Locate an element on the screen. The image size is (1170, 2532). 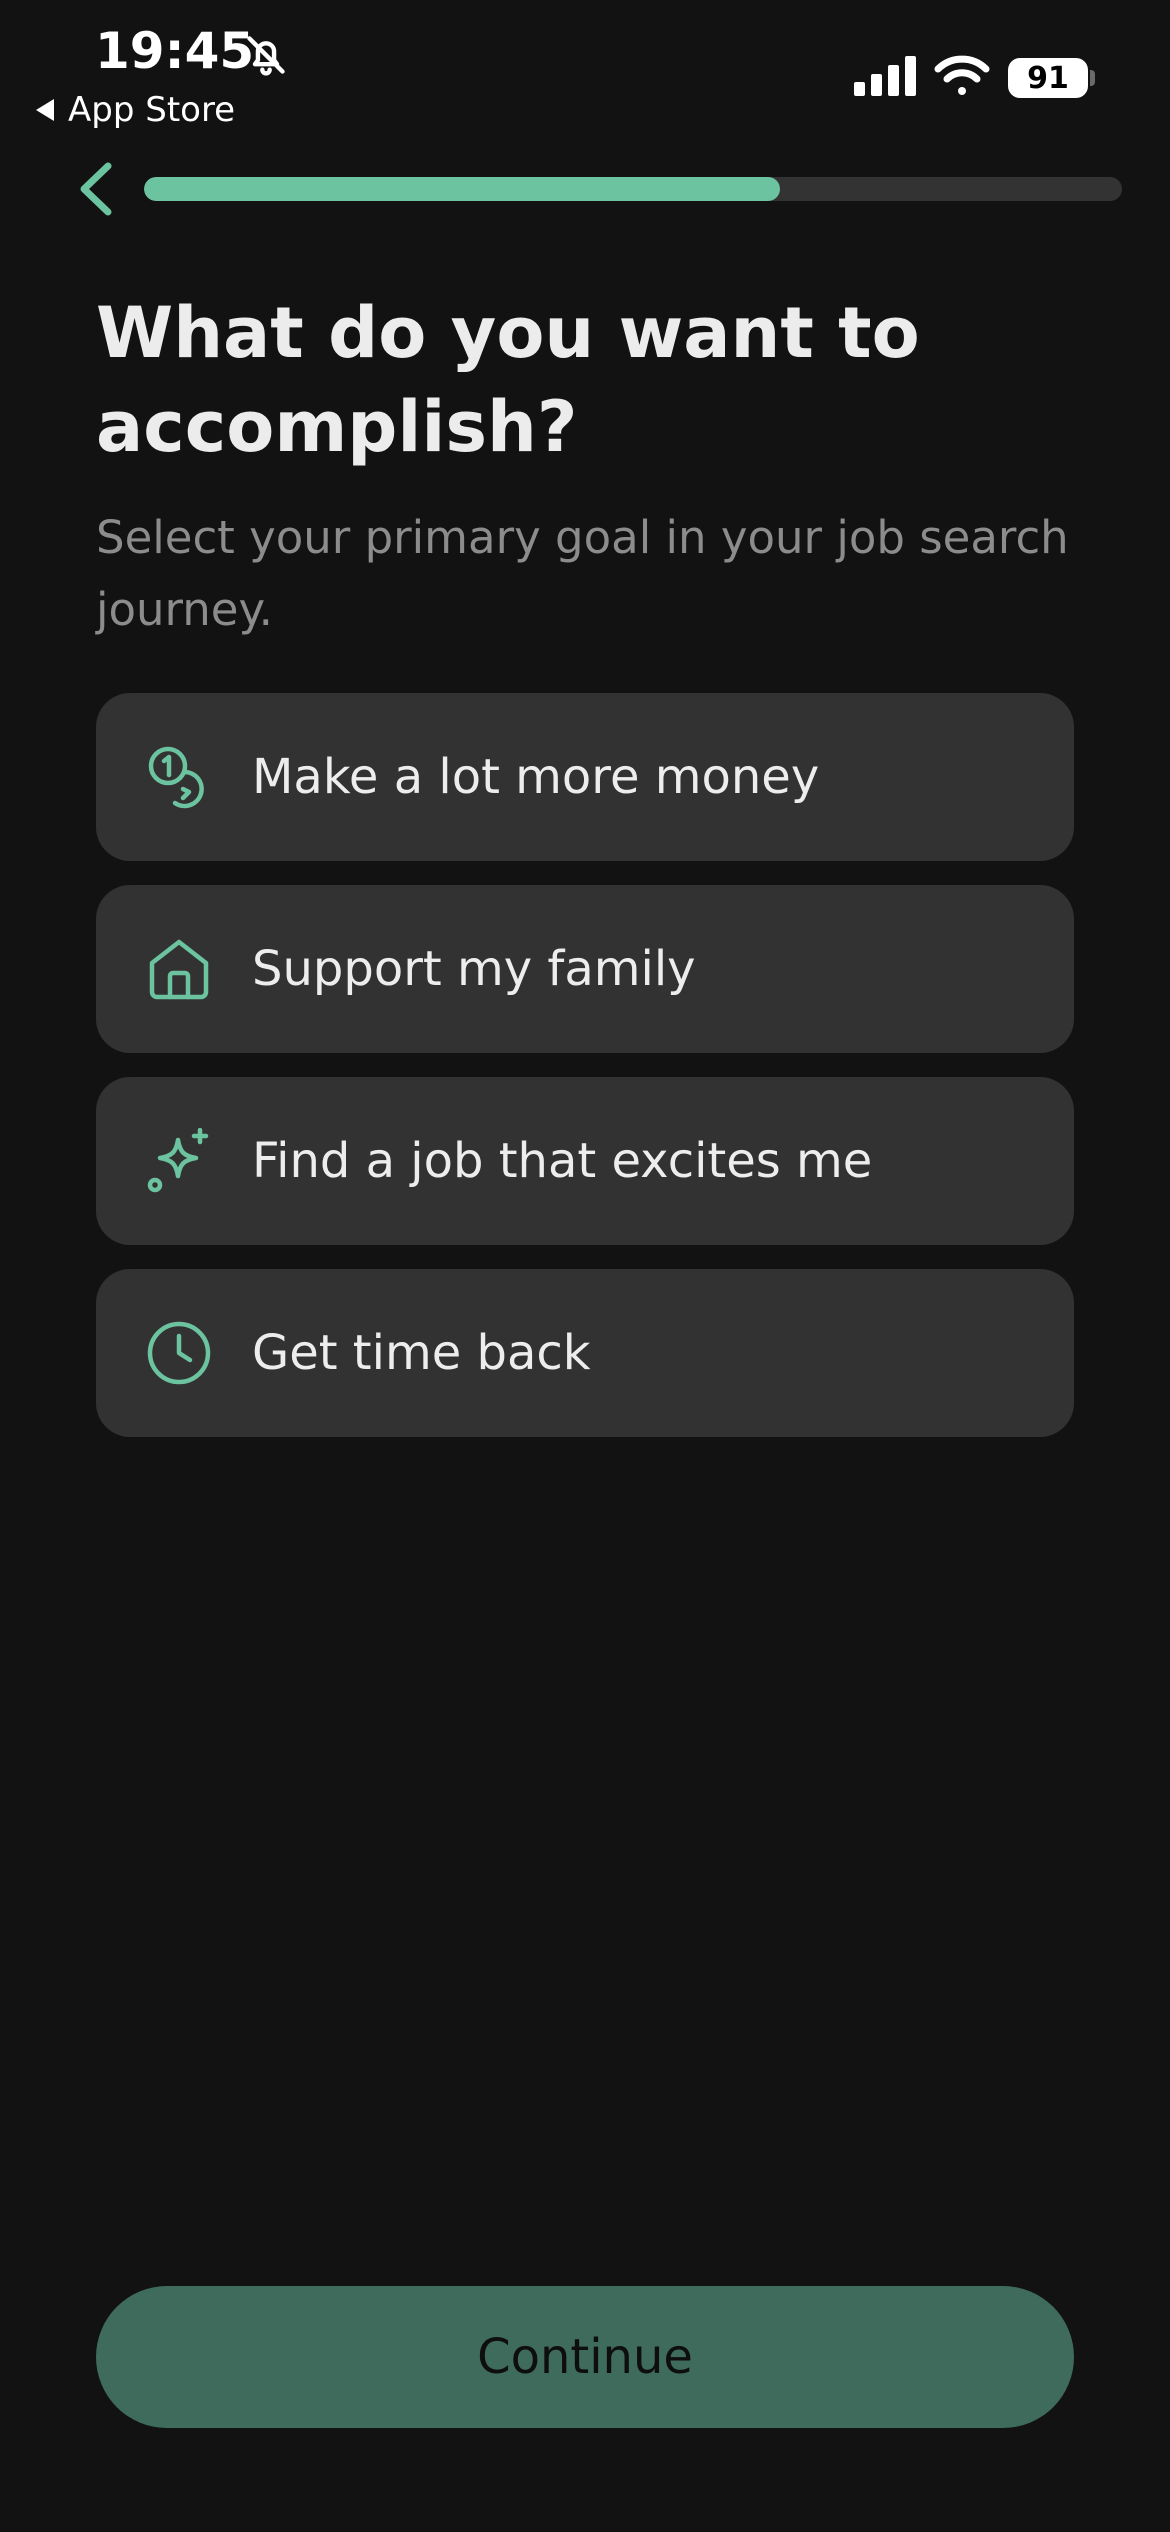
chevron-left-icon is located at coordinates (97, 189).